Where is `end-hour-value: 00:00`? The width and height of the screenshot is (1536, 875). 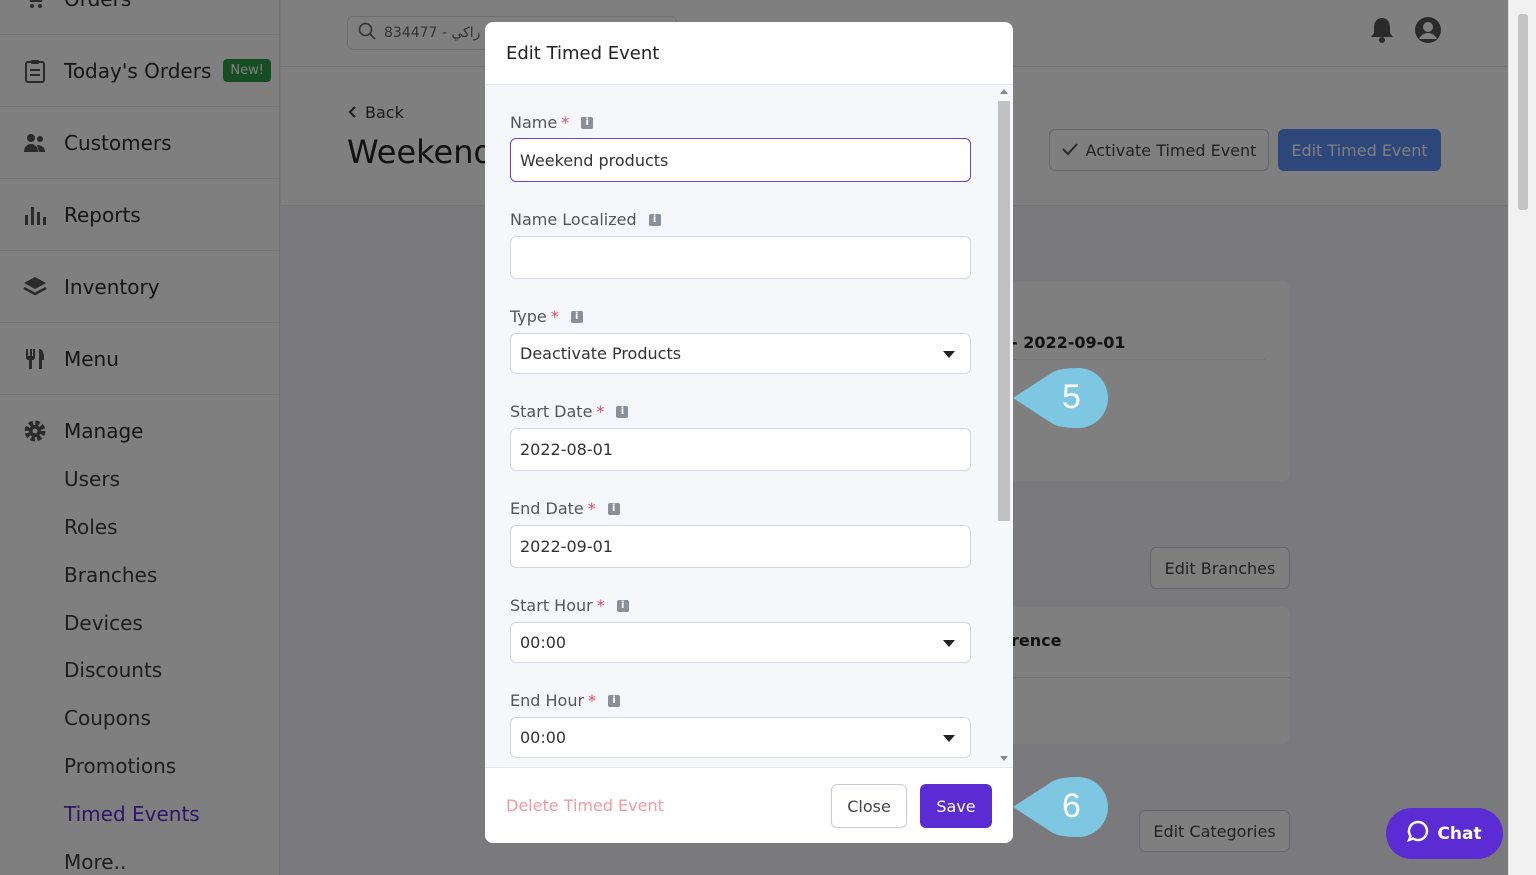
end-hour-value: 00:00 is located at coordinates (543, 737).